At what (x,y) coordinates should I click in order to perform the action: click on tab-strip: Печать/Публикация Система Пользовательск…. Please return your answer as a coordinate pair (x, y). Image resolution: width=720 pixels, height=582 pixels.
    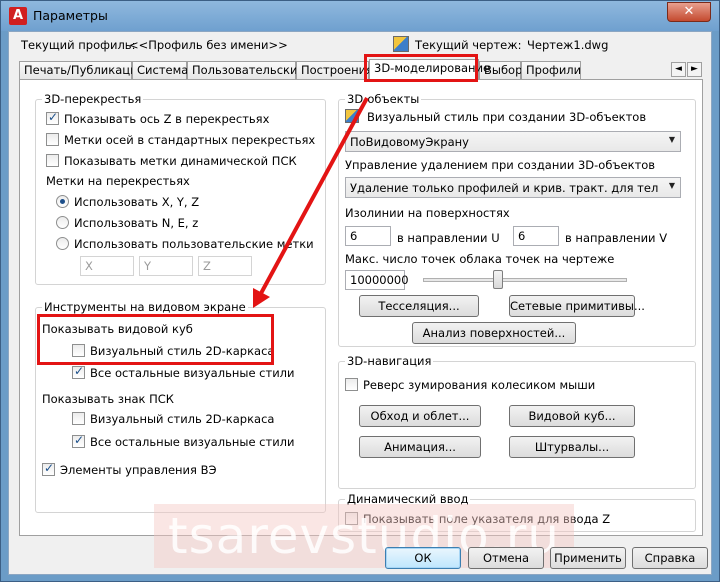
    Looking at the image, I should click on (361, 69).